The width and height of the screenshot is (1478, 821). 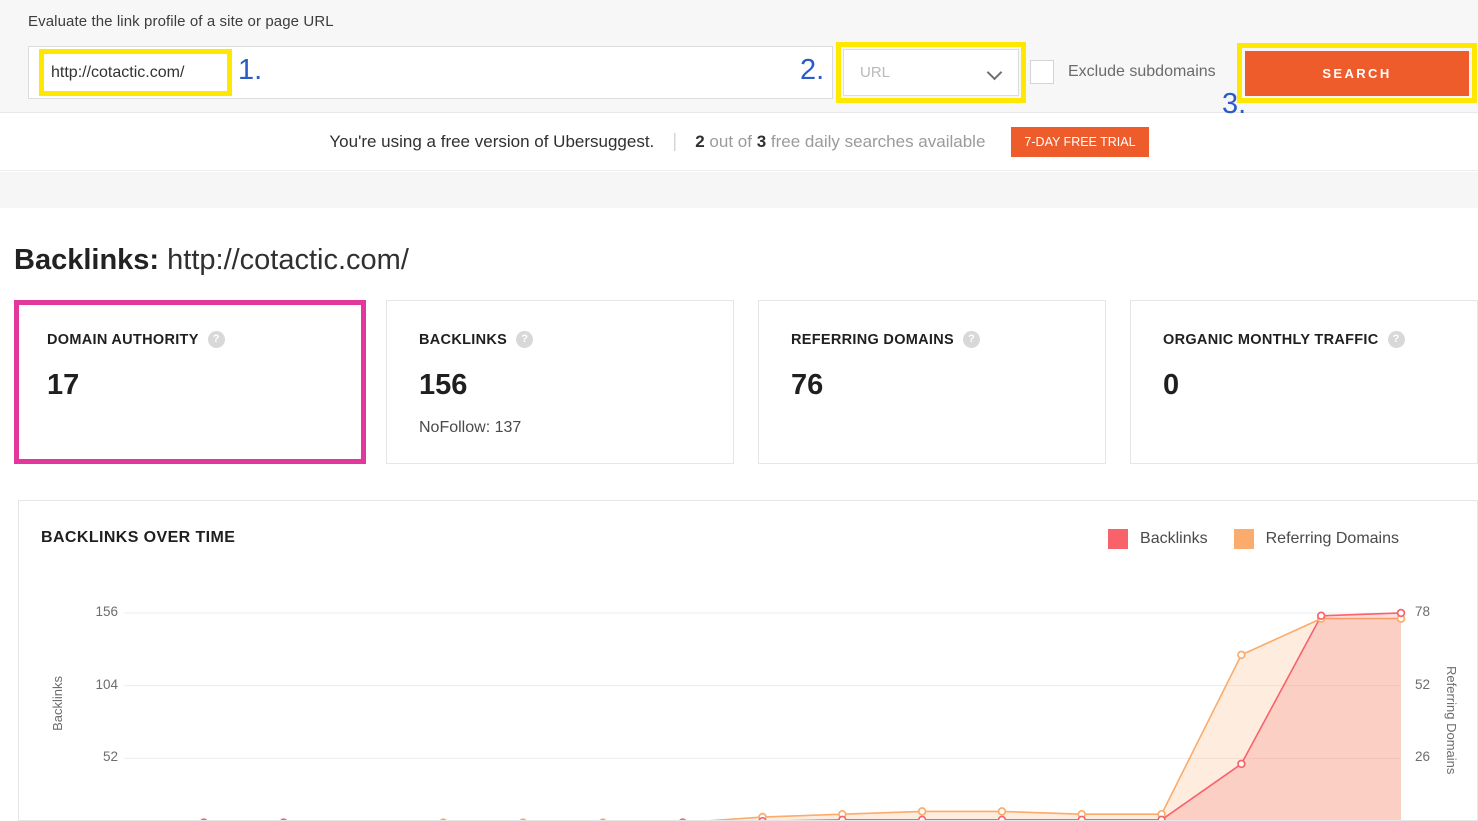 What do you see at coordinates (576, 339) in the screenshot?
I see `card-header: BACKLINKS?` at bounding box center [576, 339].